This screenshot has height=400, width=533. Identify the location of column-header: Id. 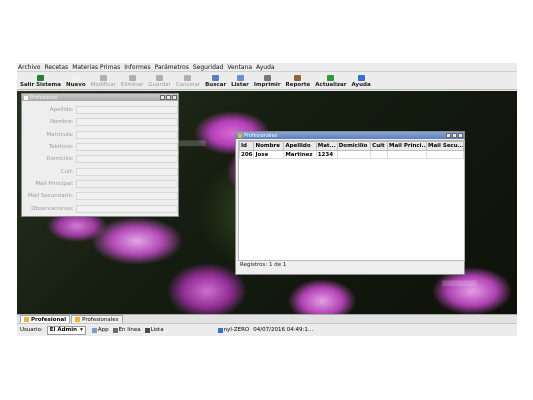
(247, 146).